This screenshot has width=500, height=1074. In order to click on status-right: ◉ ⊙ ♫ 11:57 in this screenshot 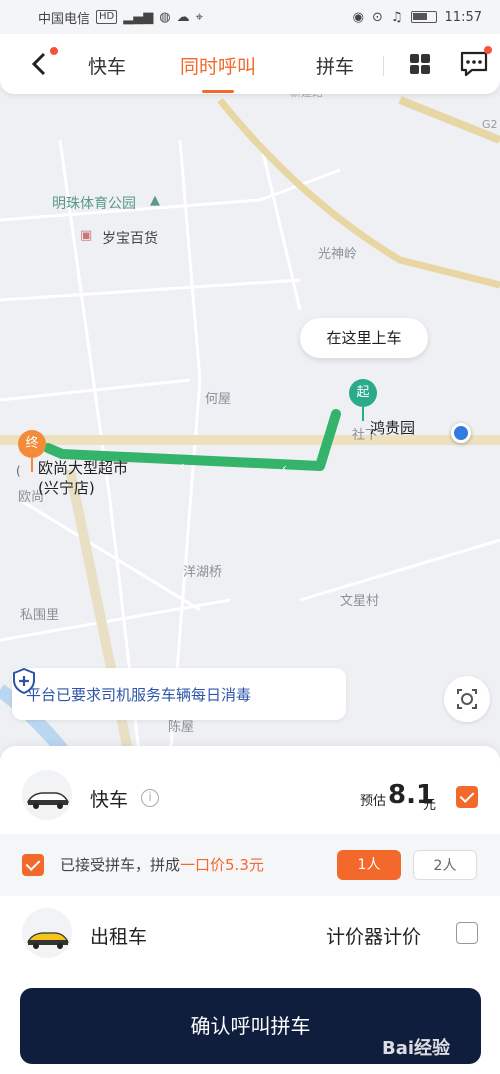, I will do `click(417, 17)`.